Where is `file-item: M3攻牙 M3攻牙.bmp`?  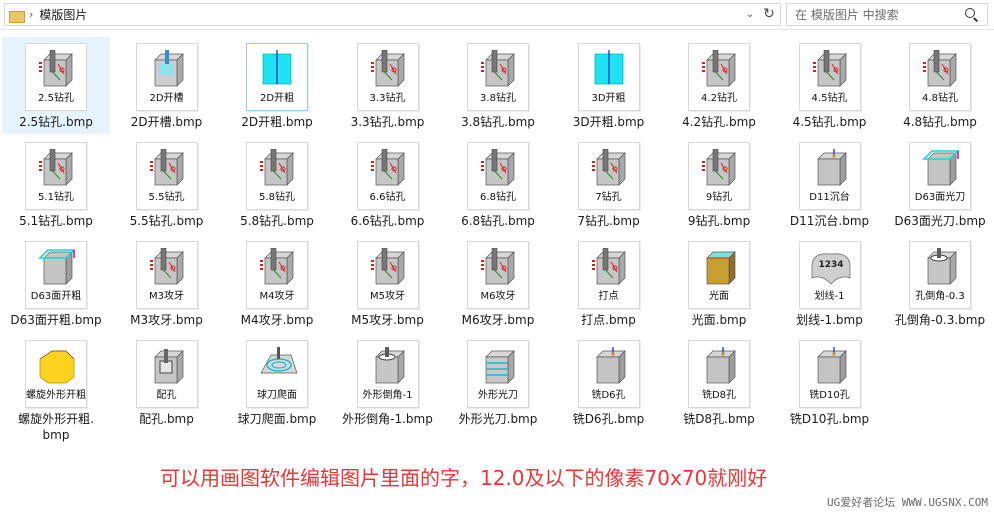 file-item: M3攻牙 M3攻牙.bmp is located at coordinates (167, 283).